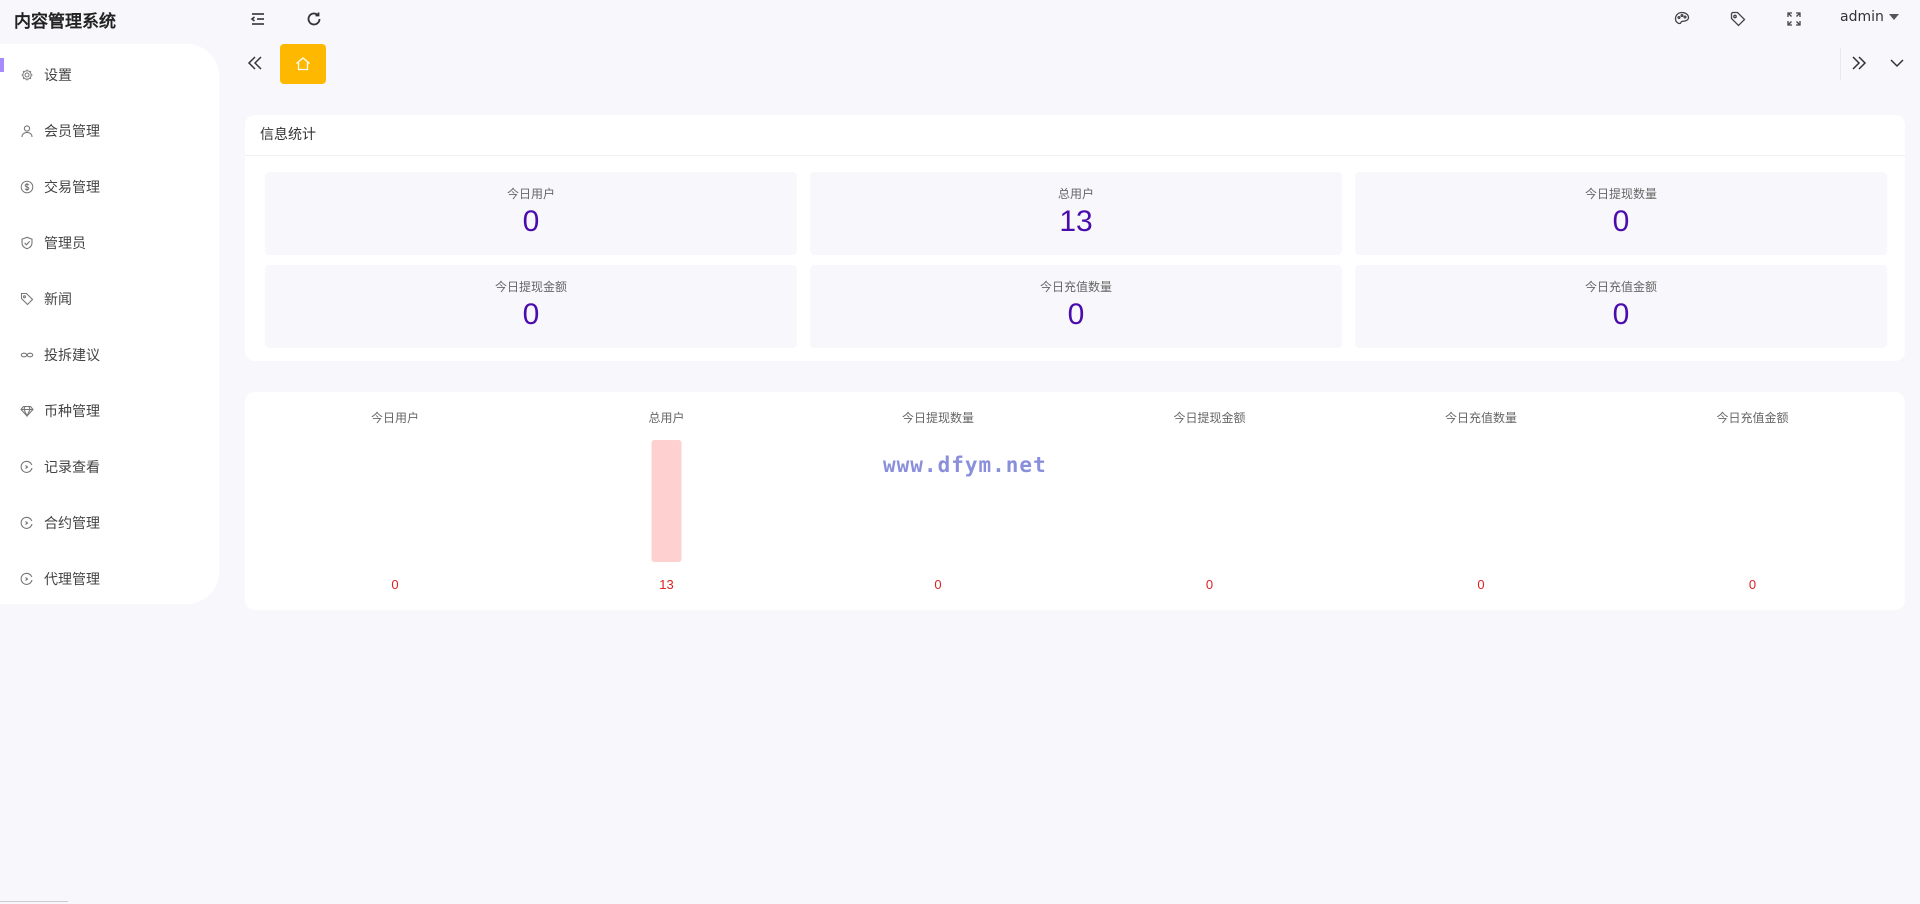 This screenshot has width=1920, height=904. Describe the element at coordinates (1076, 221) in the screenshot. I see `stat-value: 13` at that location.